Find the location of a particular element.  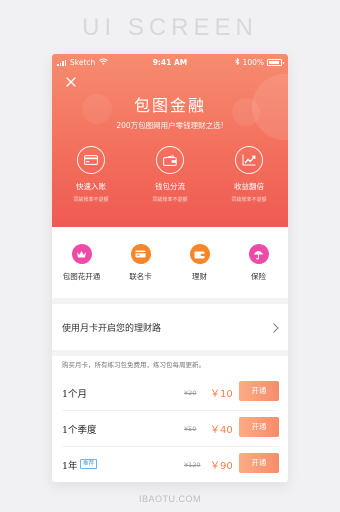

quick-action-cobrand-card: 联名卡 is located at coordinates (140, 263).